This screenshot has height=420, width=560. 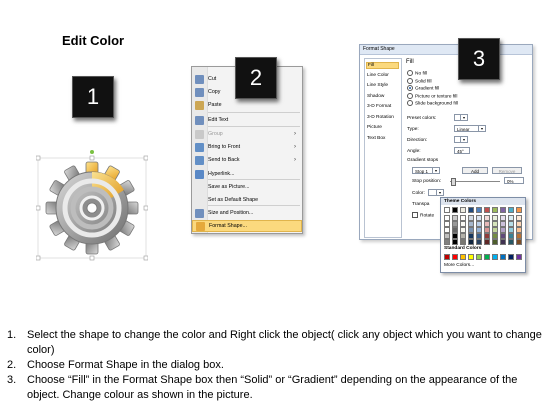 What do you see at coordinates (93, 97) in the screenshot?
I see `step-number-1: 1` at bounding box center [93, 97].